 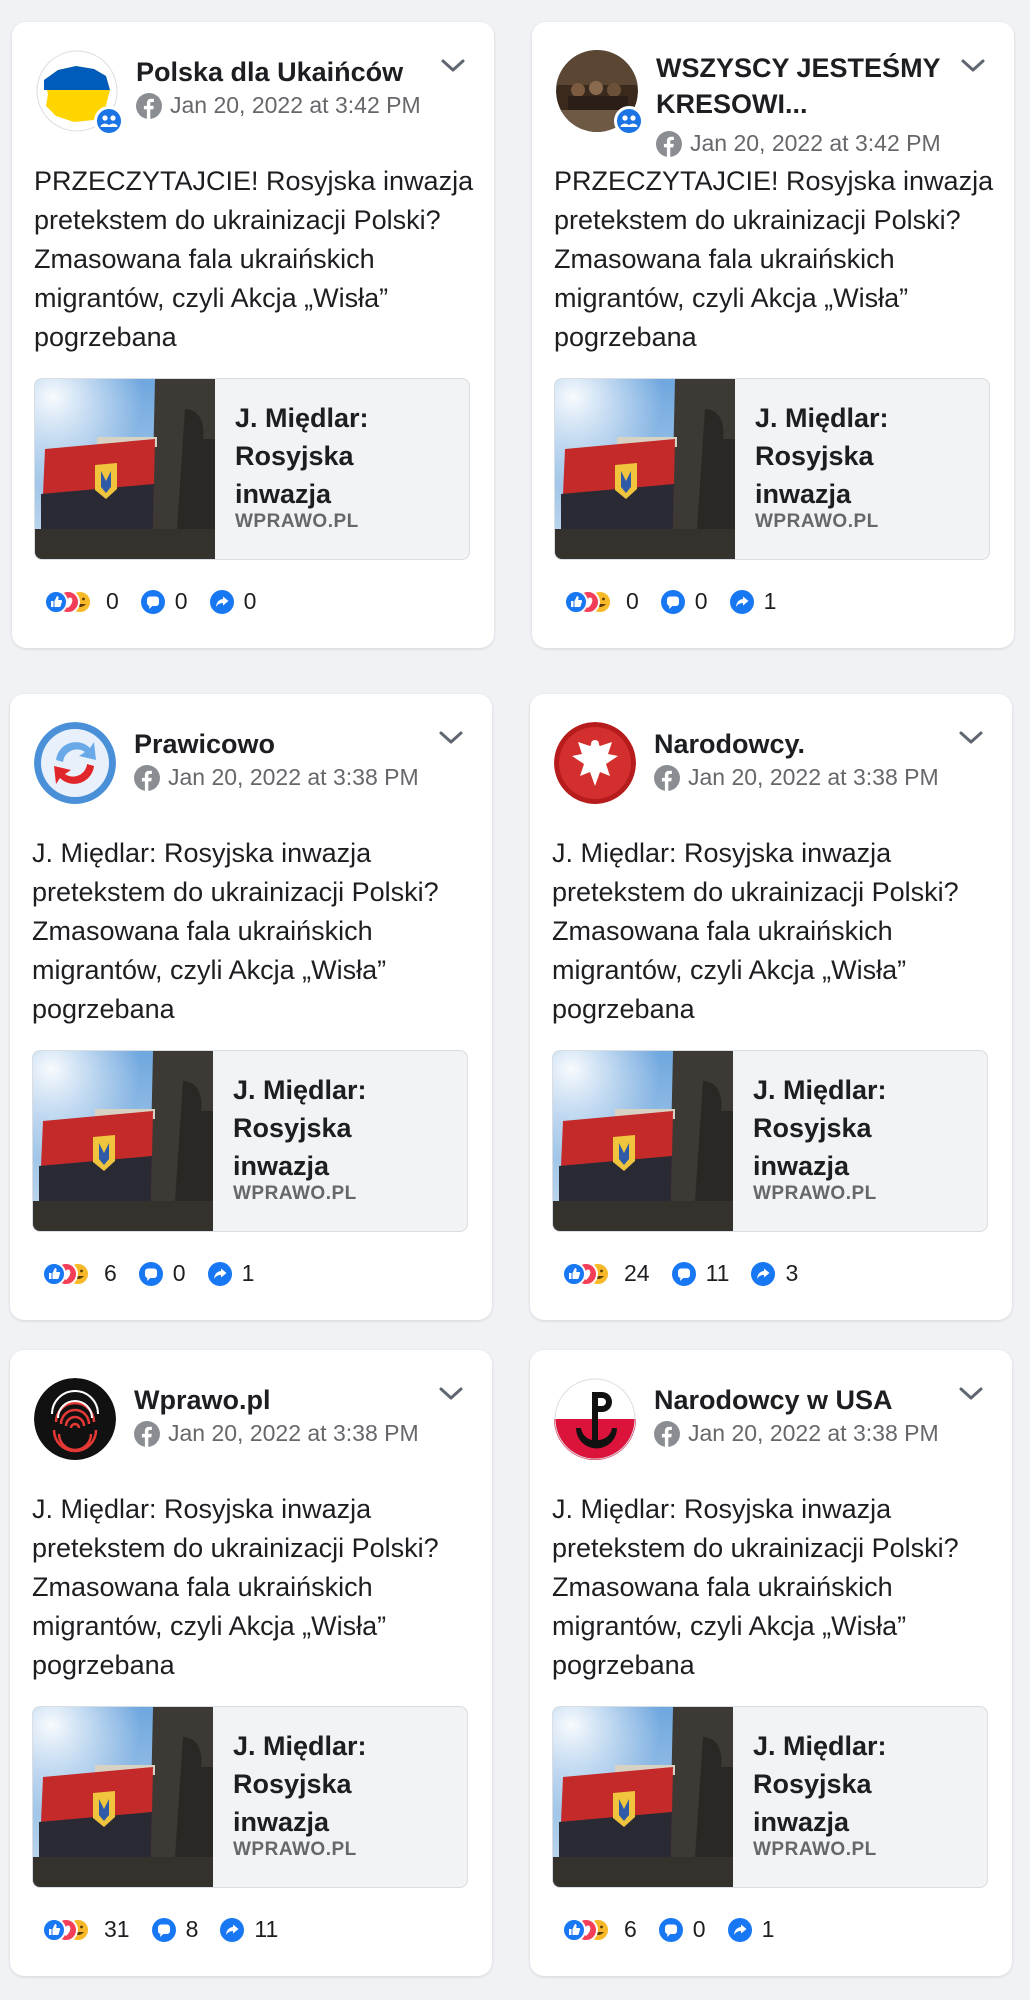 I want to click on comment-icon, so click(x=683, y=1273).